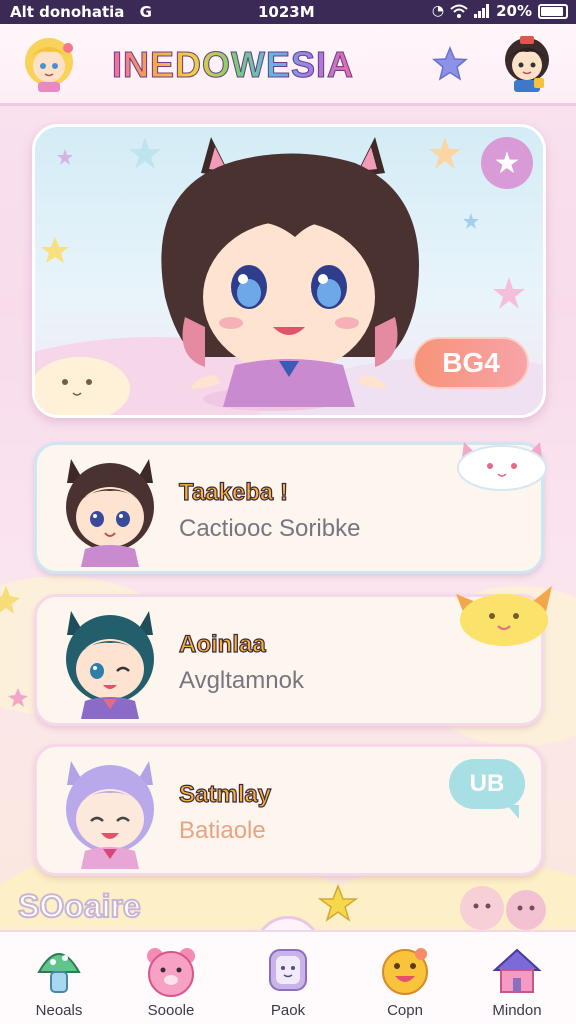 The image size is (576, 1024). Describe the element at coordinates (171, 972) in the screenshot. I see `pink-bear-icon` at that location.